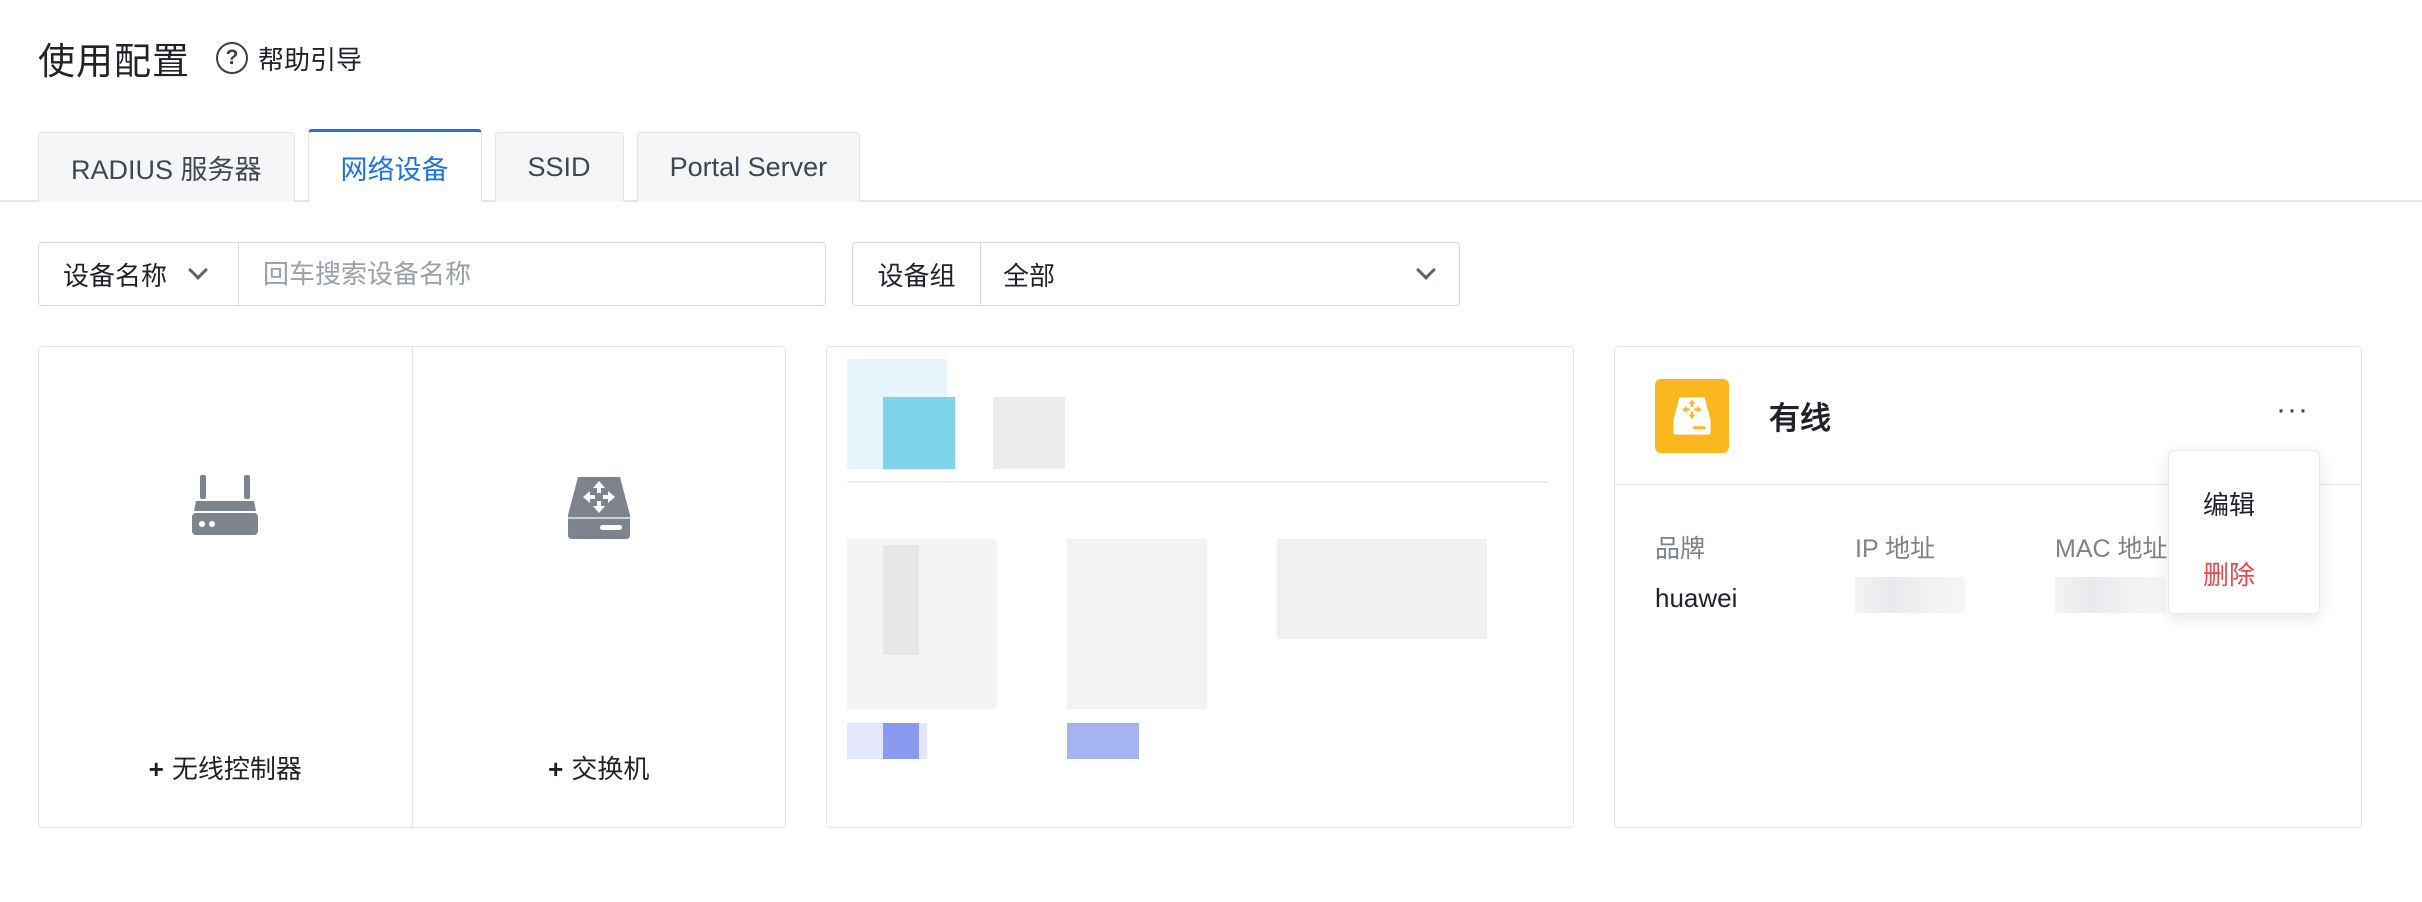 This screenshot has height=902, width=2422. What do you see at coordinates (232, 58) in the screenshot?
I see `help-circle-icon: ?` at bounding box center [232, 58].